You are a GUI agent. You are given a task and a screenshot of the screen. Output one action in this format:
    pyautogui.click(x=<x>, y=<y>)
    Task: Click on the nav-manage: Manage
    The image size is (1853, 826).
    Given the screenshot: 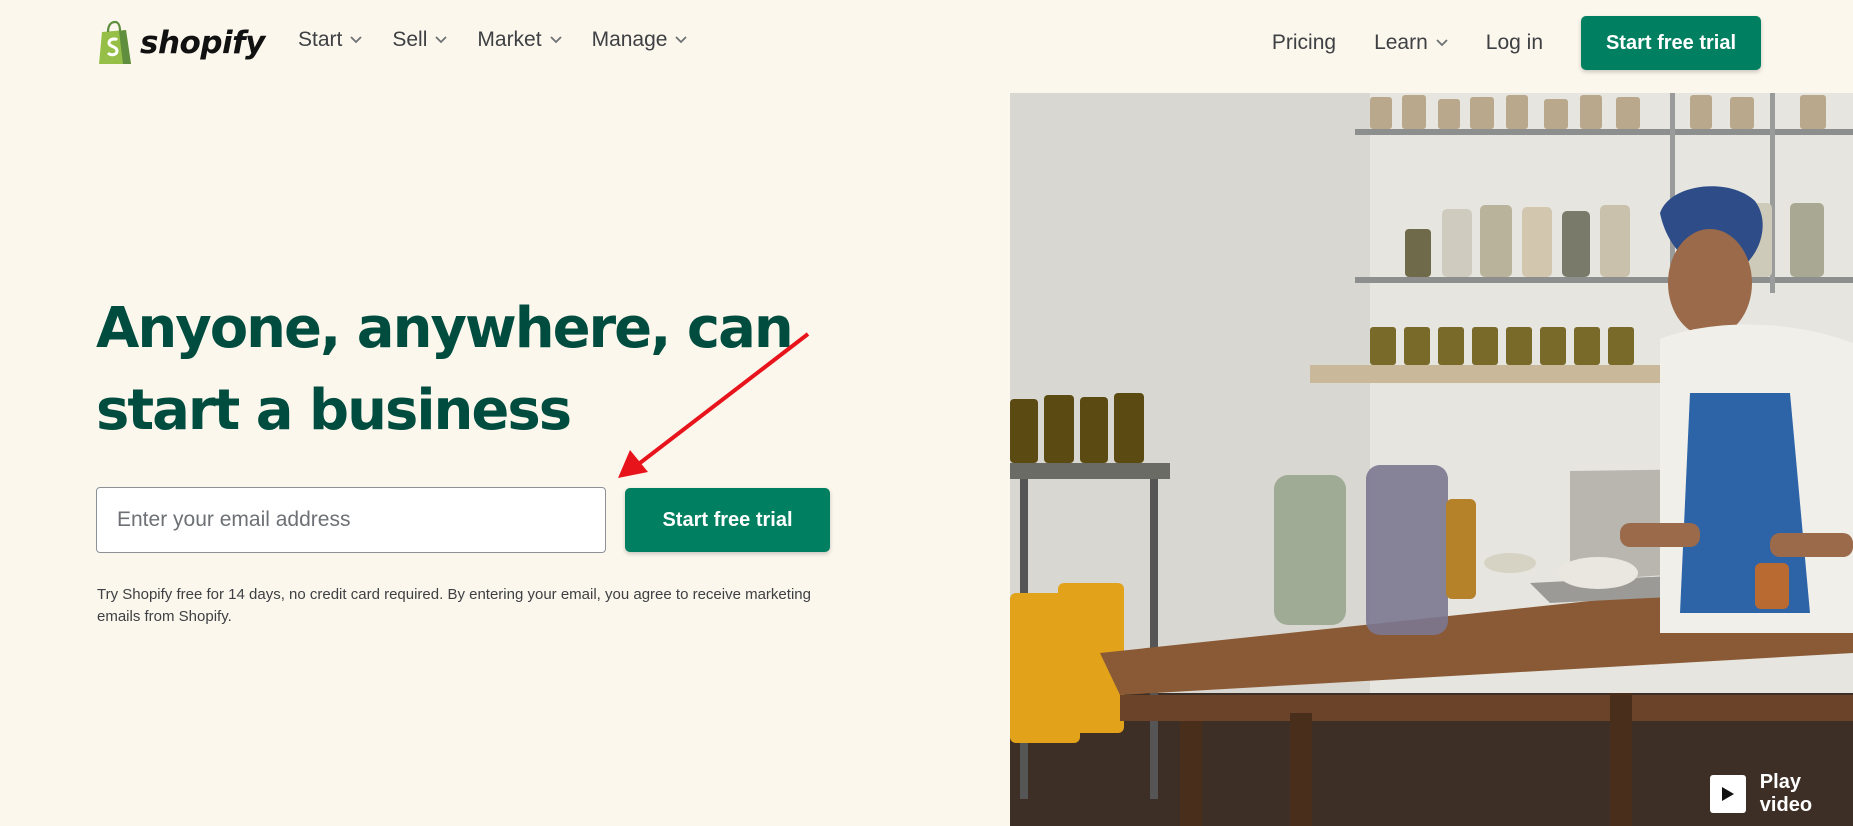 What is the action you would take?
    pyautogui.click(x=640, y=40)
    